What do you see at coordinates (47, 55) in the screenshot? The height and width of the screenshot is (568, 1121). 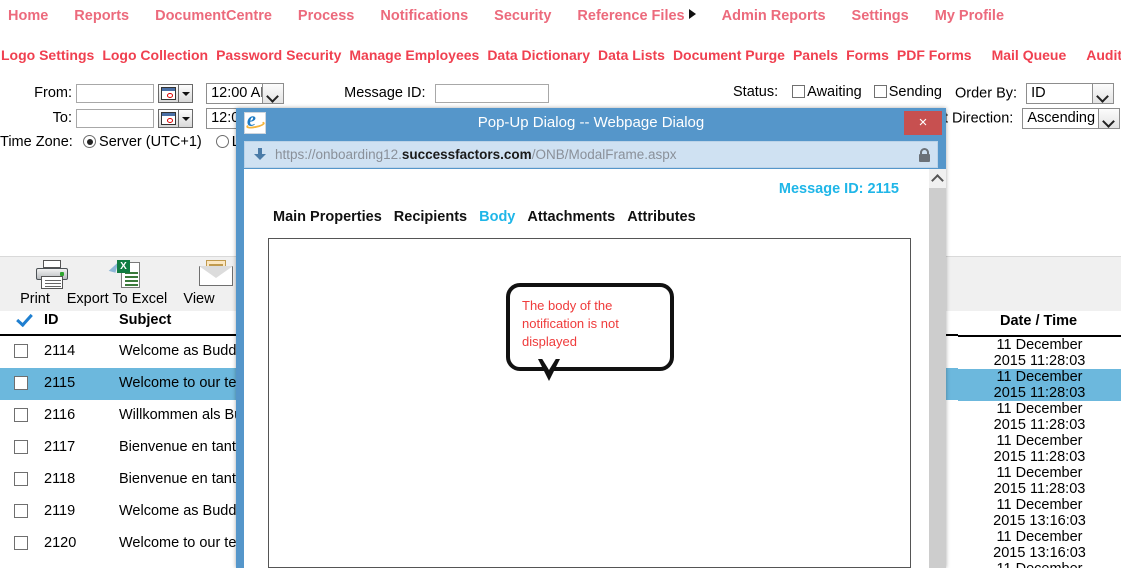 I see `subnav-item-logo-settings: Logo Settings` at bounding box center [47, 55].